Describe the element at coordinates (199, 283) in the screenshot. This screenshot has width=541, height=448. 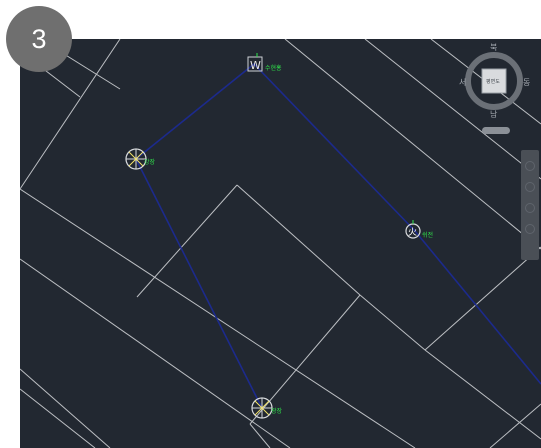
I see `pipe-route-line-lower` at that location.